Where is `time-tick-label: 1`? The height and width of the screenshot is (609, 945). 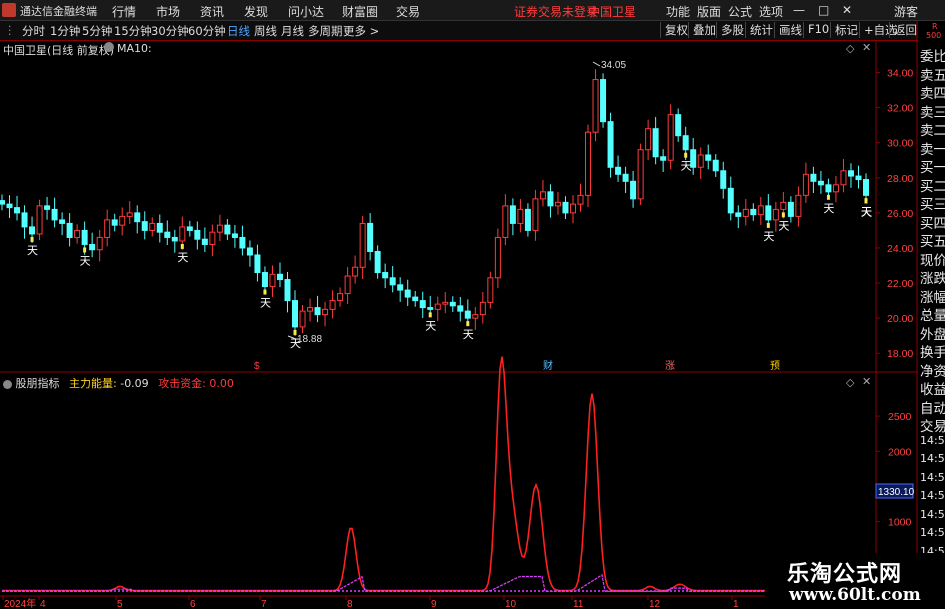
time-tick-label: 1 is located at coordinates (736, 604).